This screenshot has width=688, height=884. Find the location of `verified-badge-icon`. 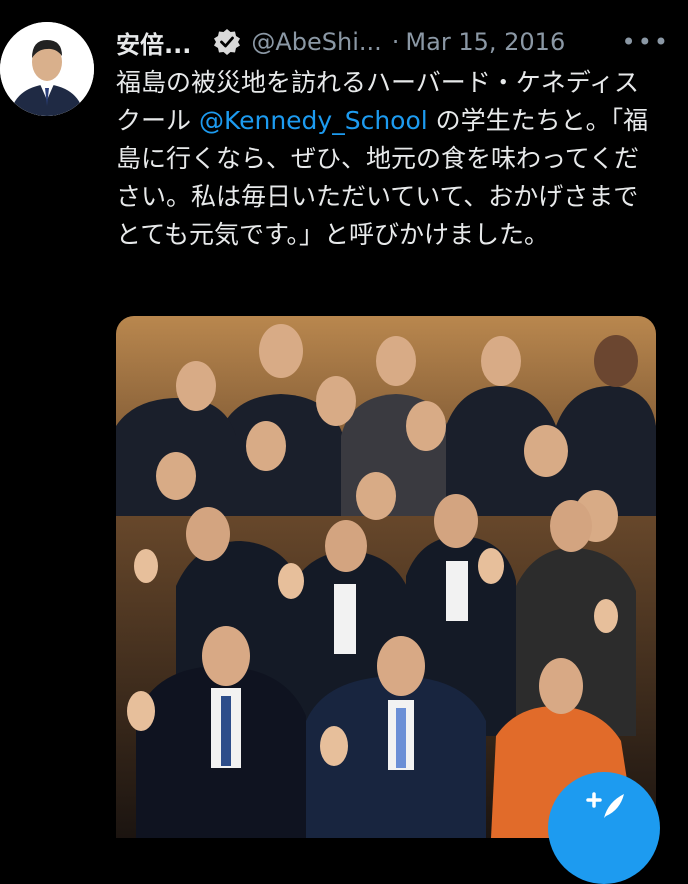

verified-badge-icon is located at coordinates (227, 42).